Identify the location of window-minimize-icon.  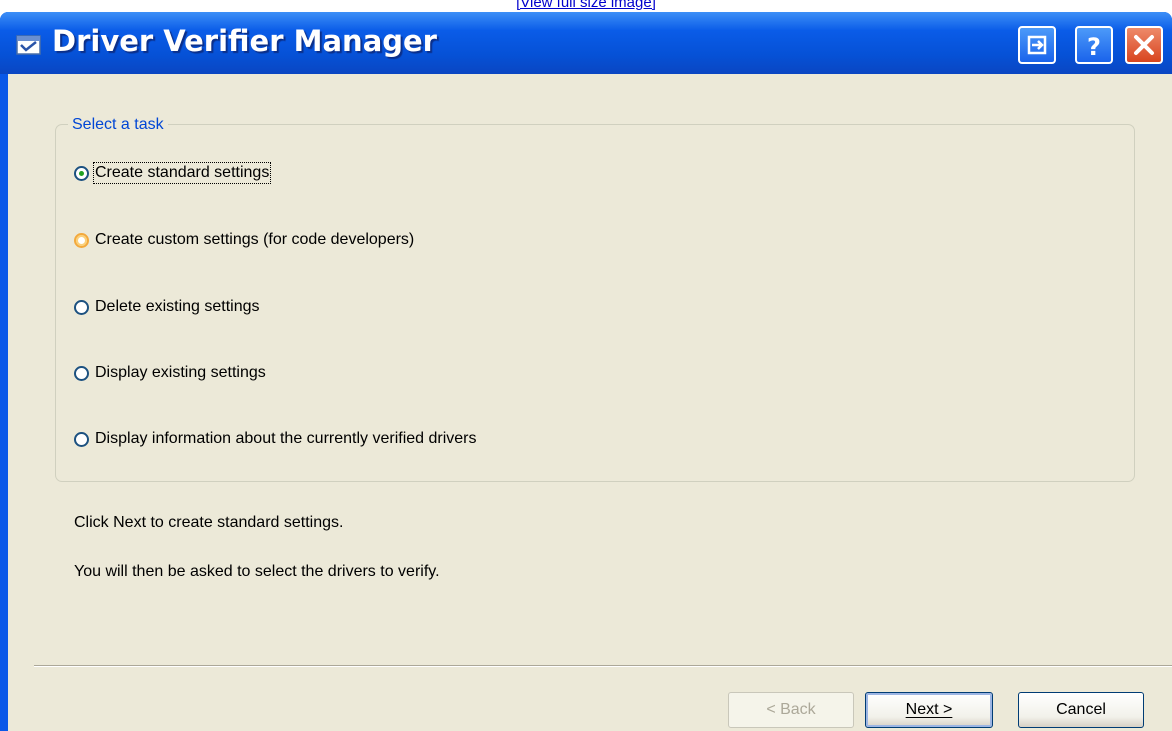
(1037, 45).